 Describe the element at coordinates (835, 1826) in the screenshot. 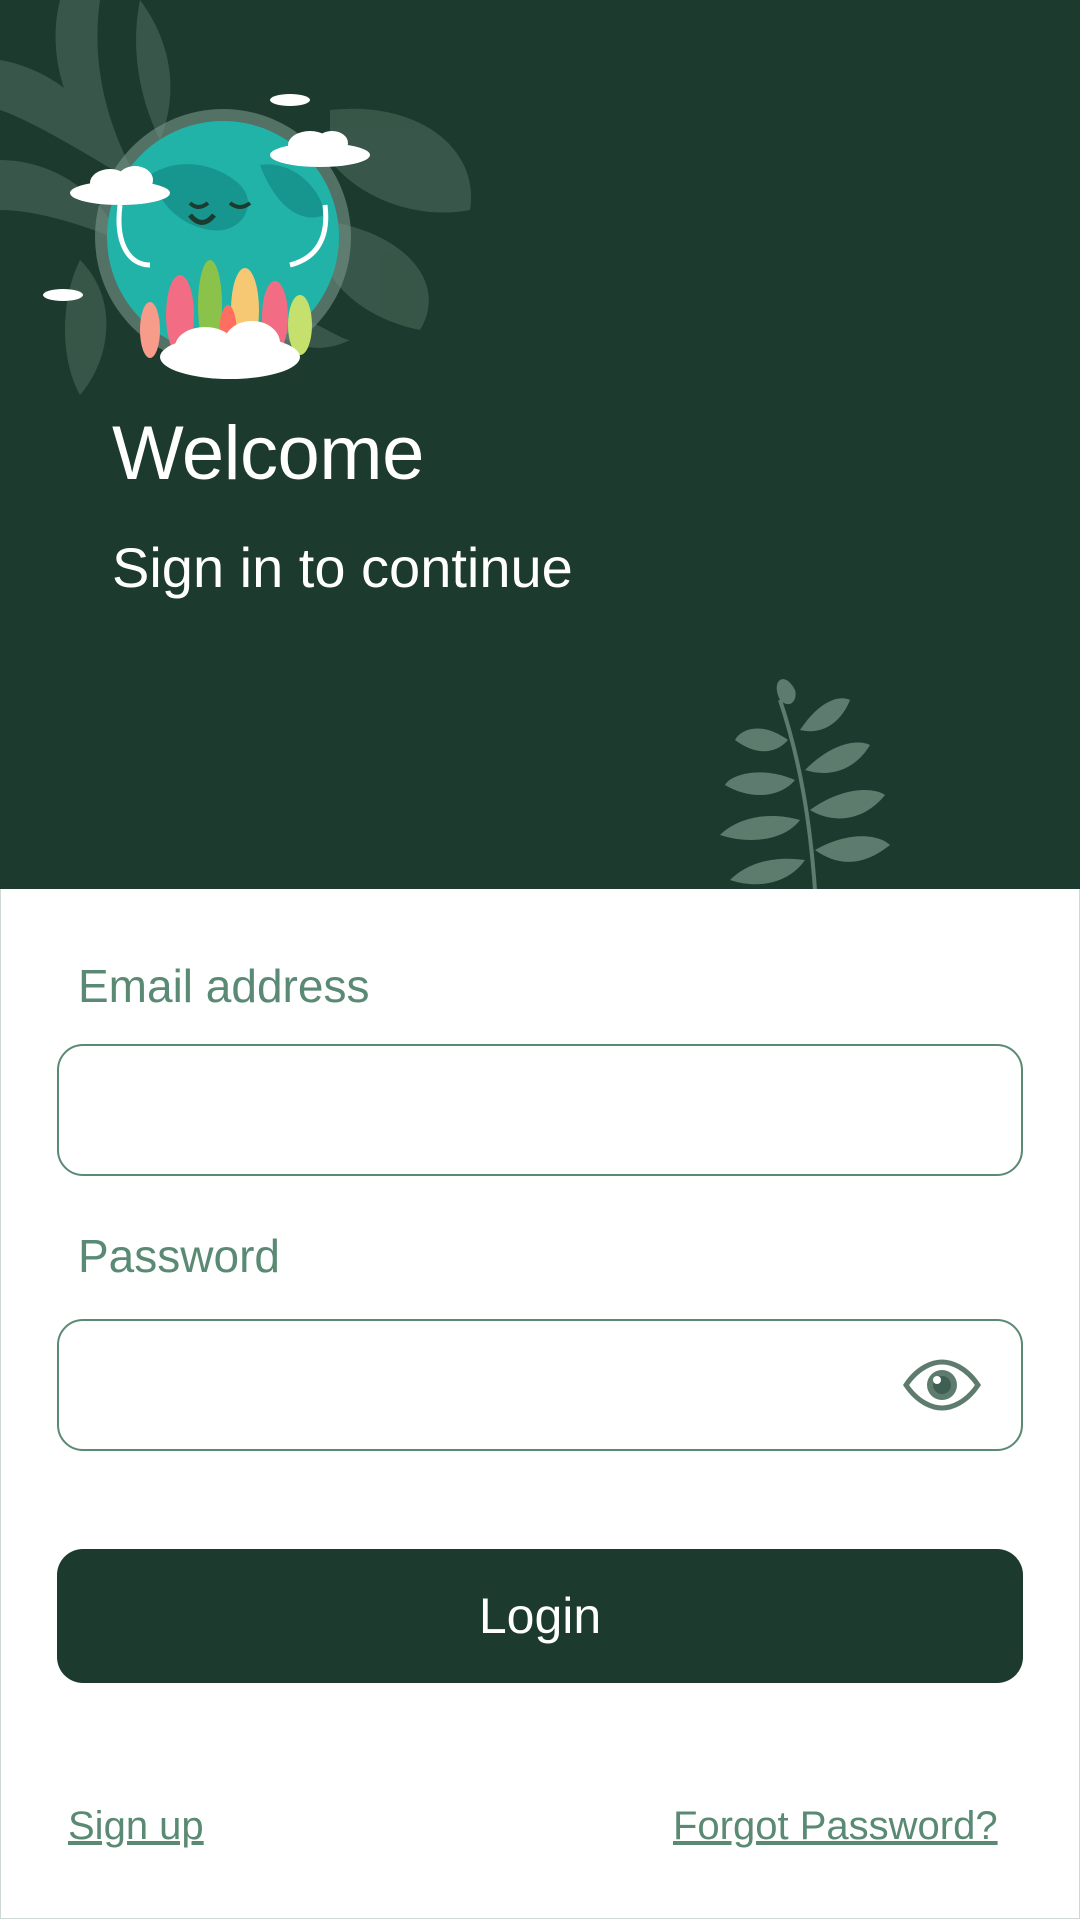

I see `forgot-password-link: Forgot Password?` at that location.